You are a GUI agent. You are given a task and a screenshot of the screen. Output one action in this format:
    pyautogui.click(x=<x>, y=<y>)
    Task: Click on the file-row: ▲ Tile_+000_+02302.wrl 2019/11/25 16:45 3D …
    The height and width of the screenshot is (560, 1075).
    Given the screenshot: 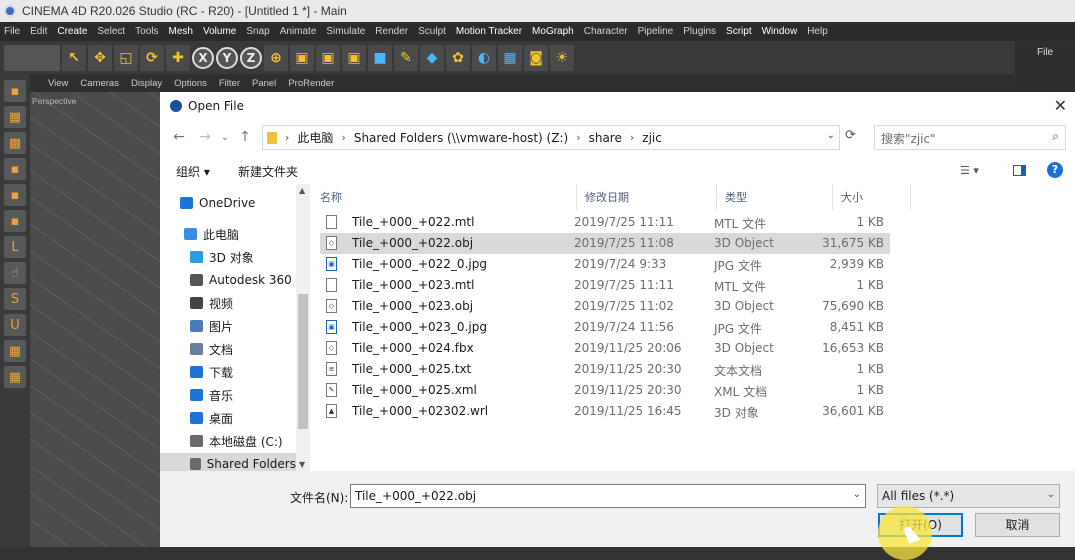 What is the action you would take?
    pyautogui.click(x=605, y=411)
    